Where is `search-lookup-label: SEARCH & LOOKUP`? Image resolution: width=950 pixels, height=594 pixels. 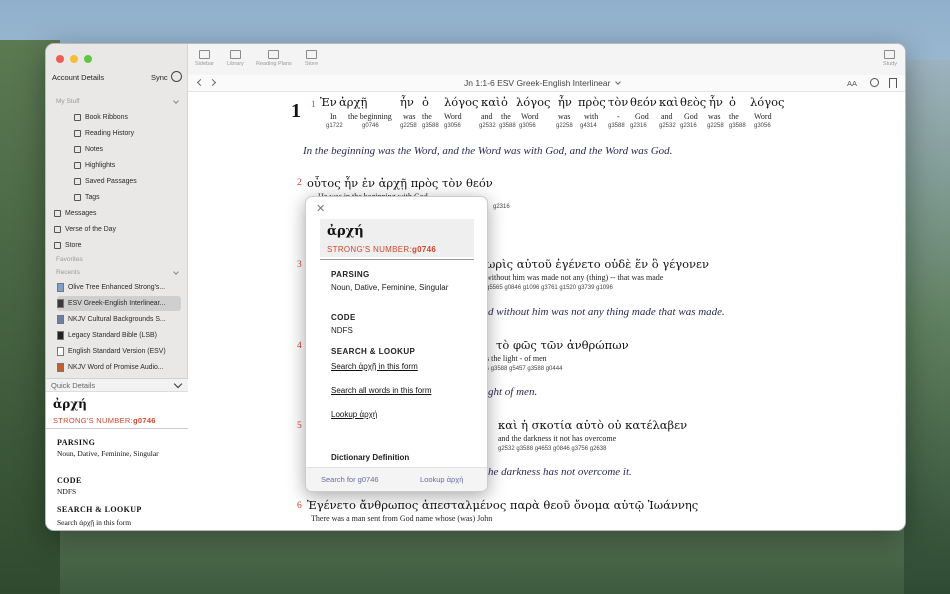
search-lookup-label: SEARCH & LOOKUP is located at coordinates (373, 351).